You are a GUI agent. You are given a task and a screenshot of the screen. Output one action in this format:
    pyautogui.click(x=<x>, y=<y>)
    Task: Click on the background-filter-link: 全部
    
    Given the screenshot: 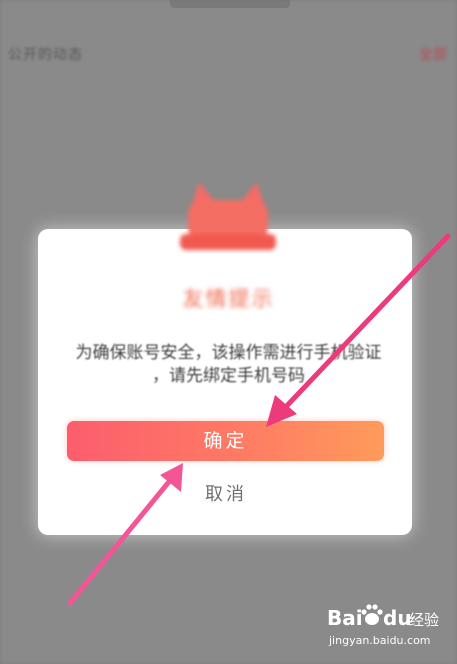 What is the action you would take?
    pyautogui.click(x=433, y=54)
    